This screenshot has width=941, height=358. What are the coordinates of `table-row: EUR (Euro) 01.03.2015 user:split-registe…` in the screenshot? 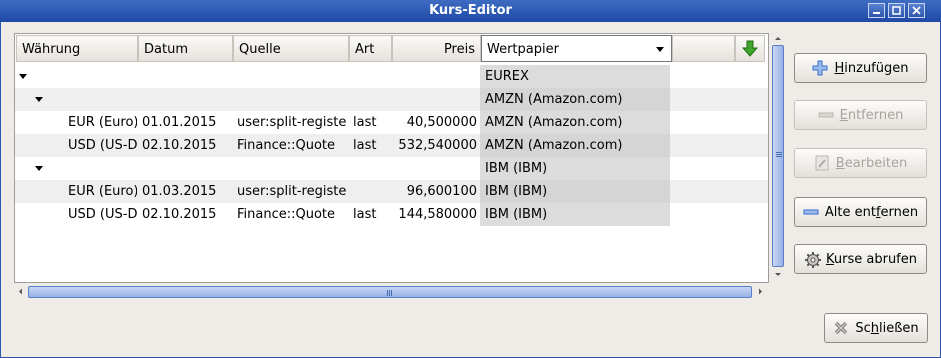 It's located at (391, 191).